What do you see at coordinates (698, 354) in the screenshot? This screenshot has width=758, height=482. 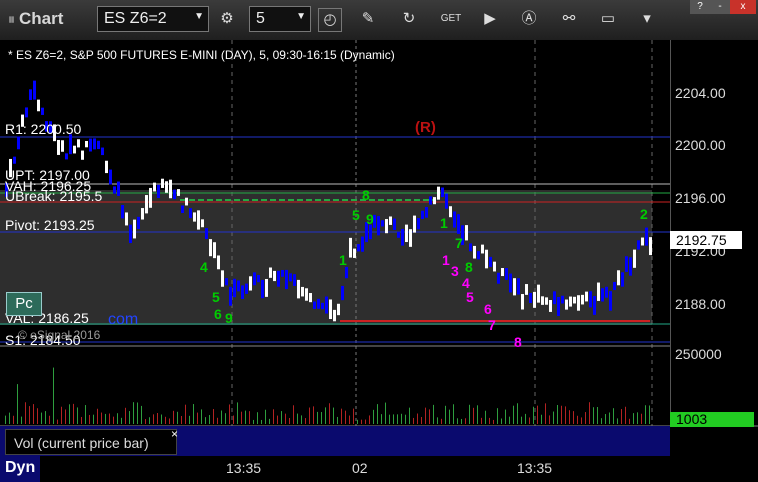 I see `volume-axis-top: 250000` at bounding box center [698, 354].